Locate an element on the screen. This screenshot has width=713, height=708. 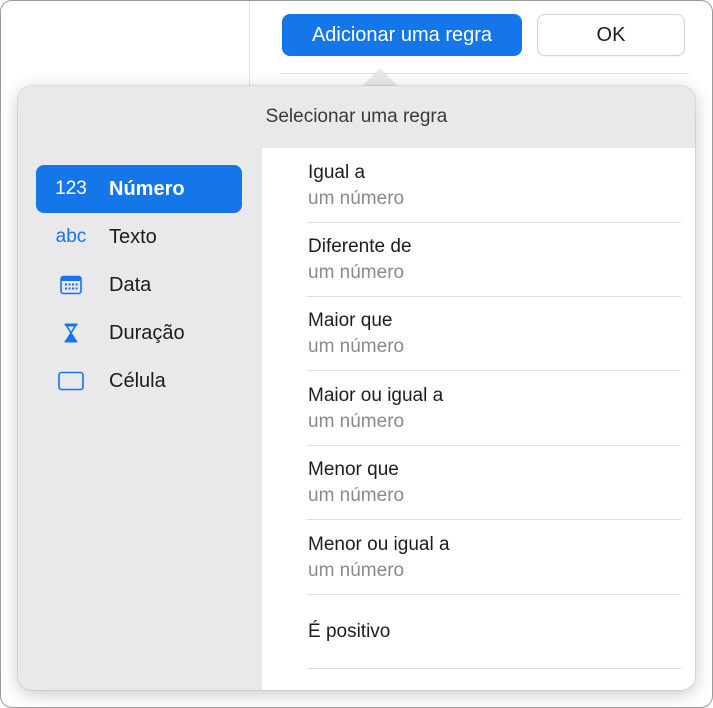
sidebar-item-label: Data is located at coordinates (130, 284).